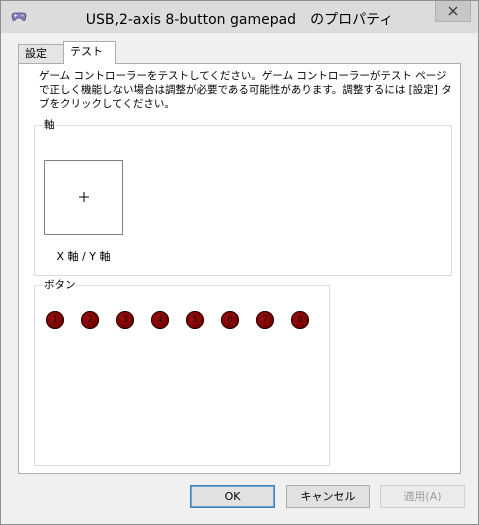 This screenshot has width=479, height=525. What do you see at coordinates (300, 320) in the screenshot?
I see `button-indicator-8: 8` at bounding box center [300, 320].